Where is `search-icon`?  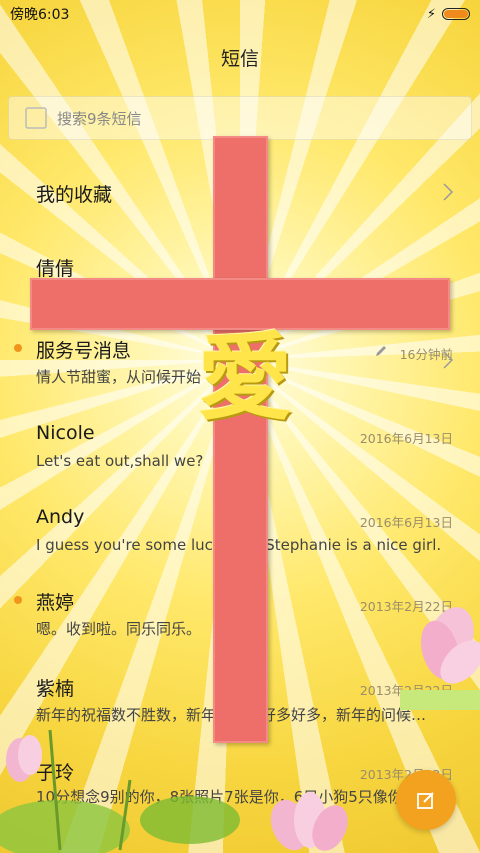
search-icon is located at coordinates (36, 118).